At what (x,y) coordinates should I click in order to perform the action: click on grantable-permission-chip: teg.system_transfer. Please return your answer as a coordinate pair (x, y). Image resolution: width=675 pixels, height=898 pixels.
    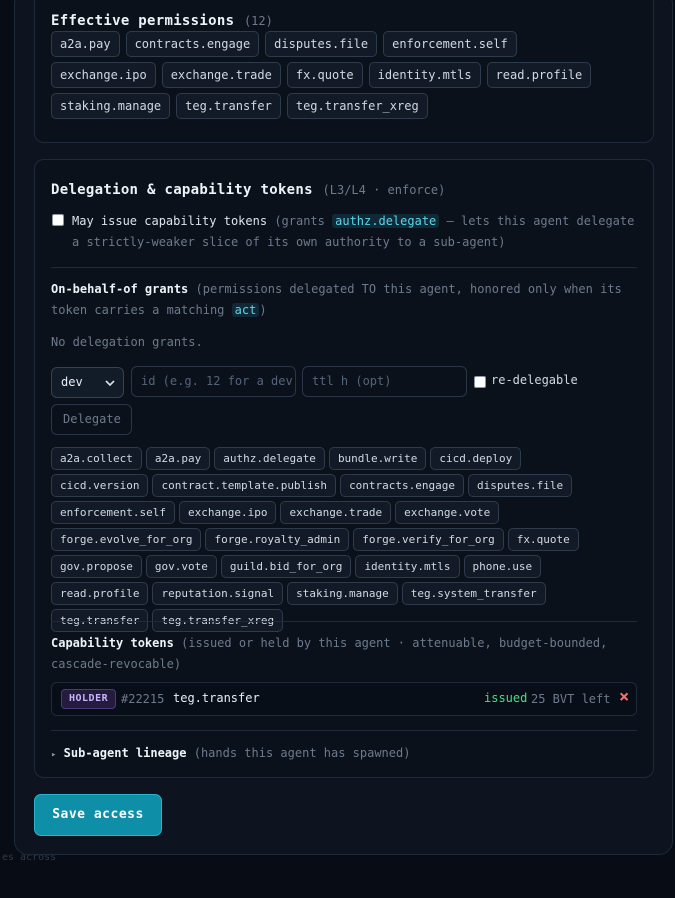
    Looking at the image, I should click on (473, 593).